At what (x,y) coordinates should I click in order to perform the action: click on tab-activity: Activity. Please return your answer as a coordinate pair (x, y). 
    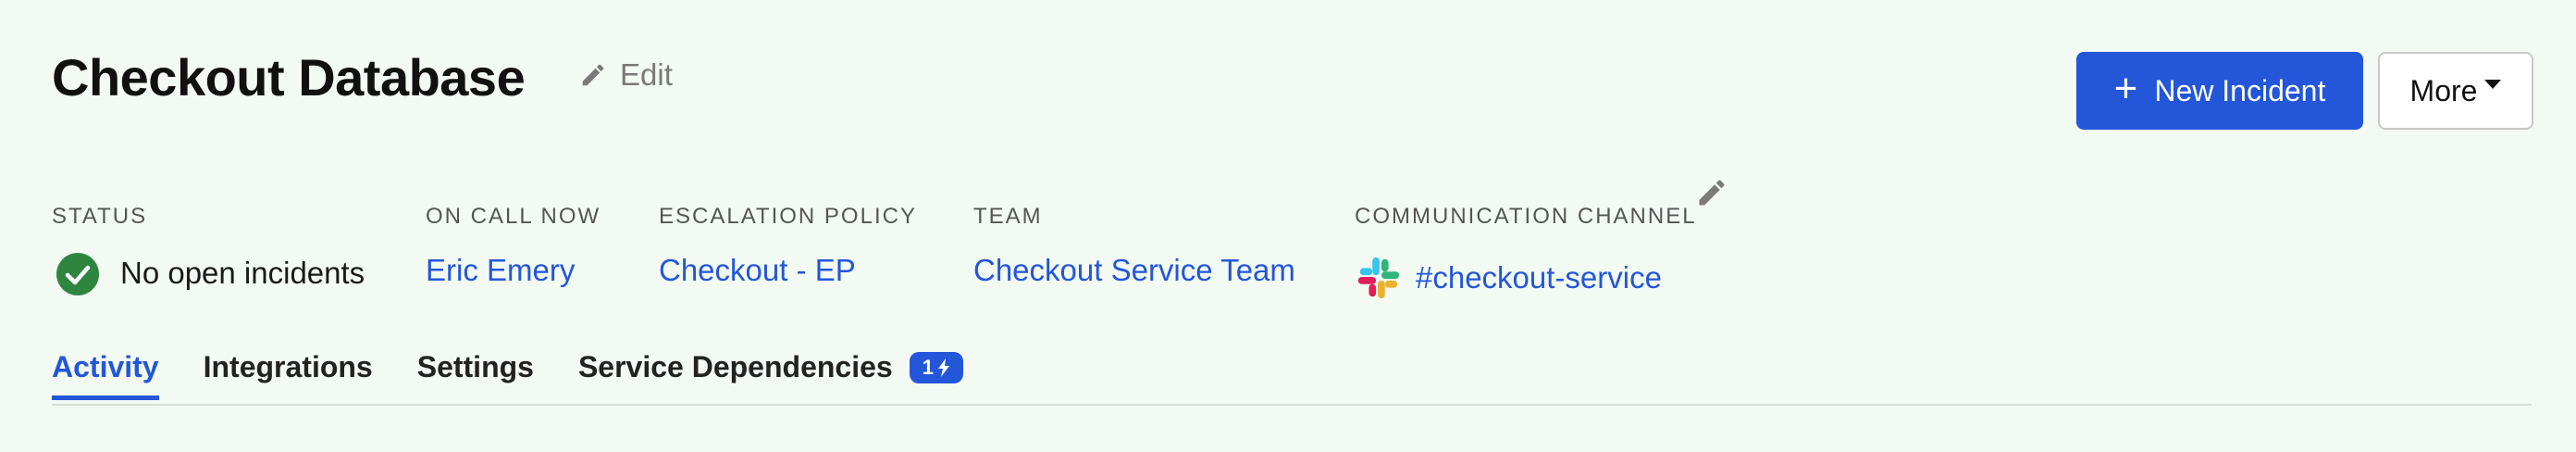
    Looking at the image, I should click on (106, 375).